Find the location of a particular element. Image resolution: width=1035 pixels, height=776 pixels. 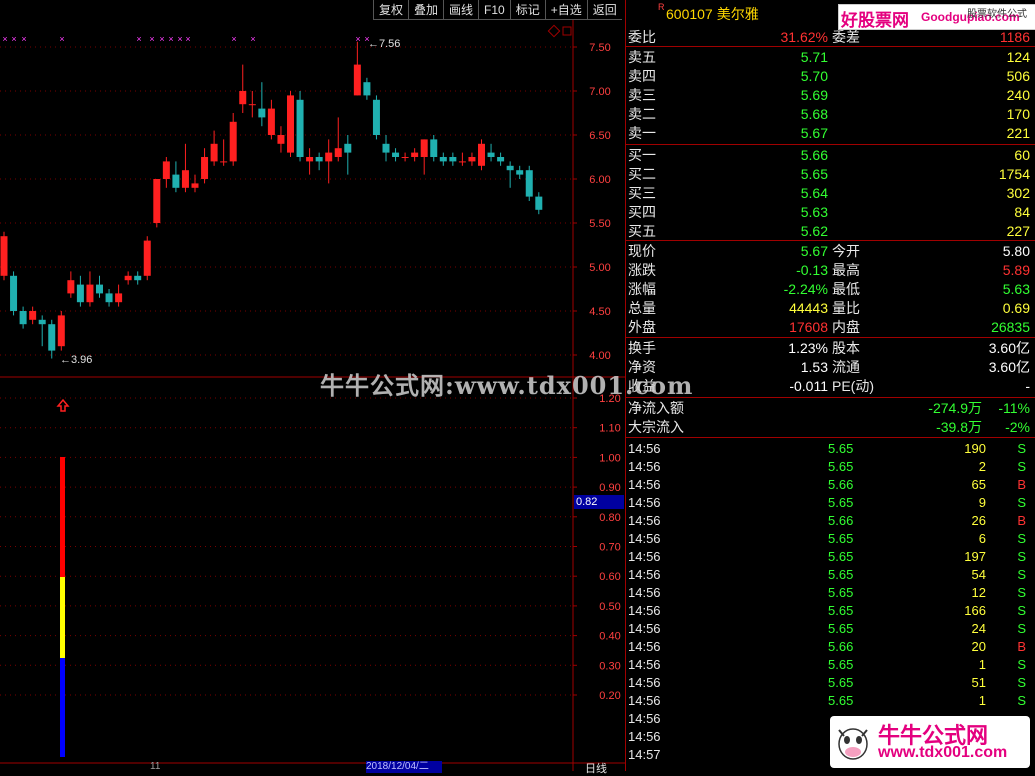

stat-row: 外盘 17608 内盘 26835 is located at coordinates (829, 327).